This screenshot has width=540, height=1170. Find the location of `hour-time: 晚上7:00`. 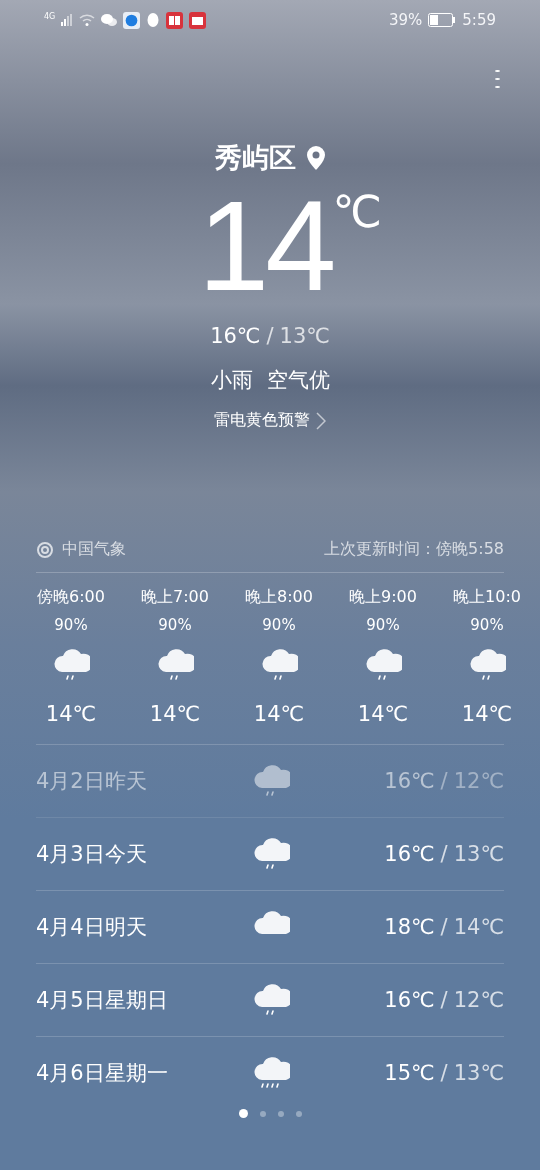

hour-time: 晚上7:00 is located at coordinates (175, 597).